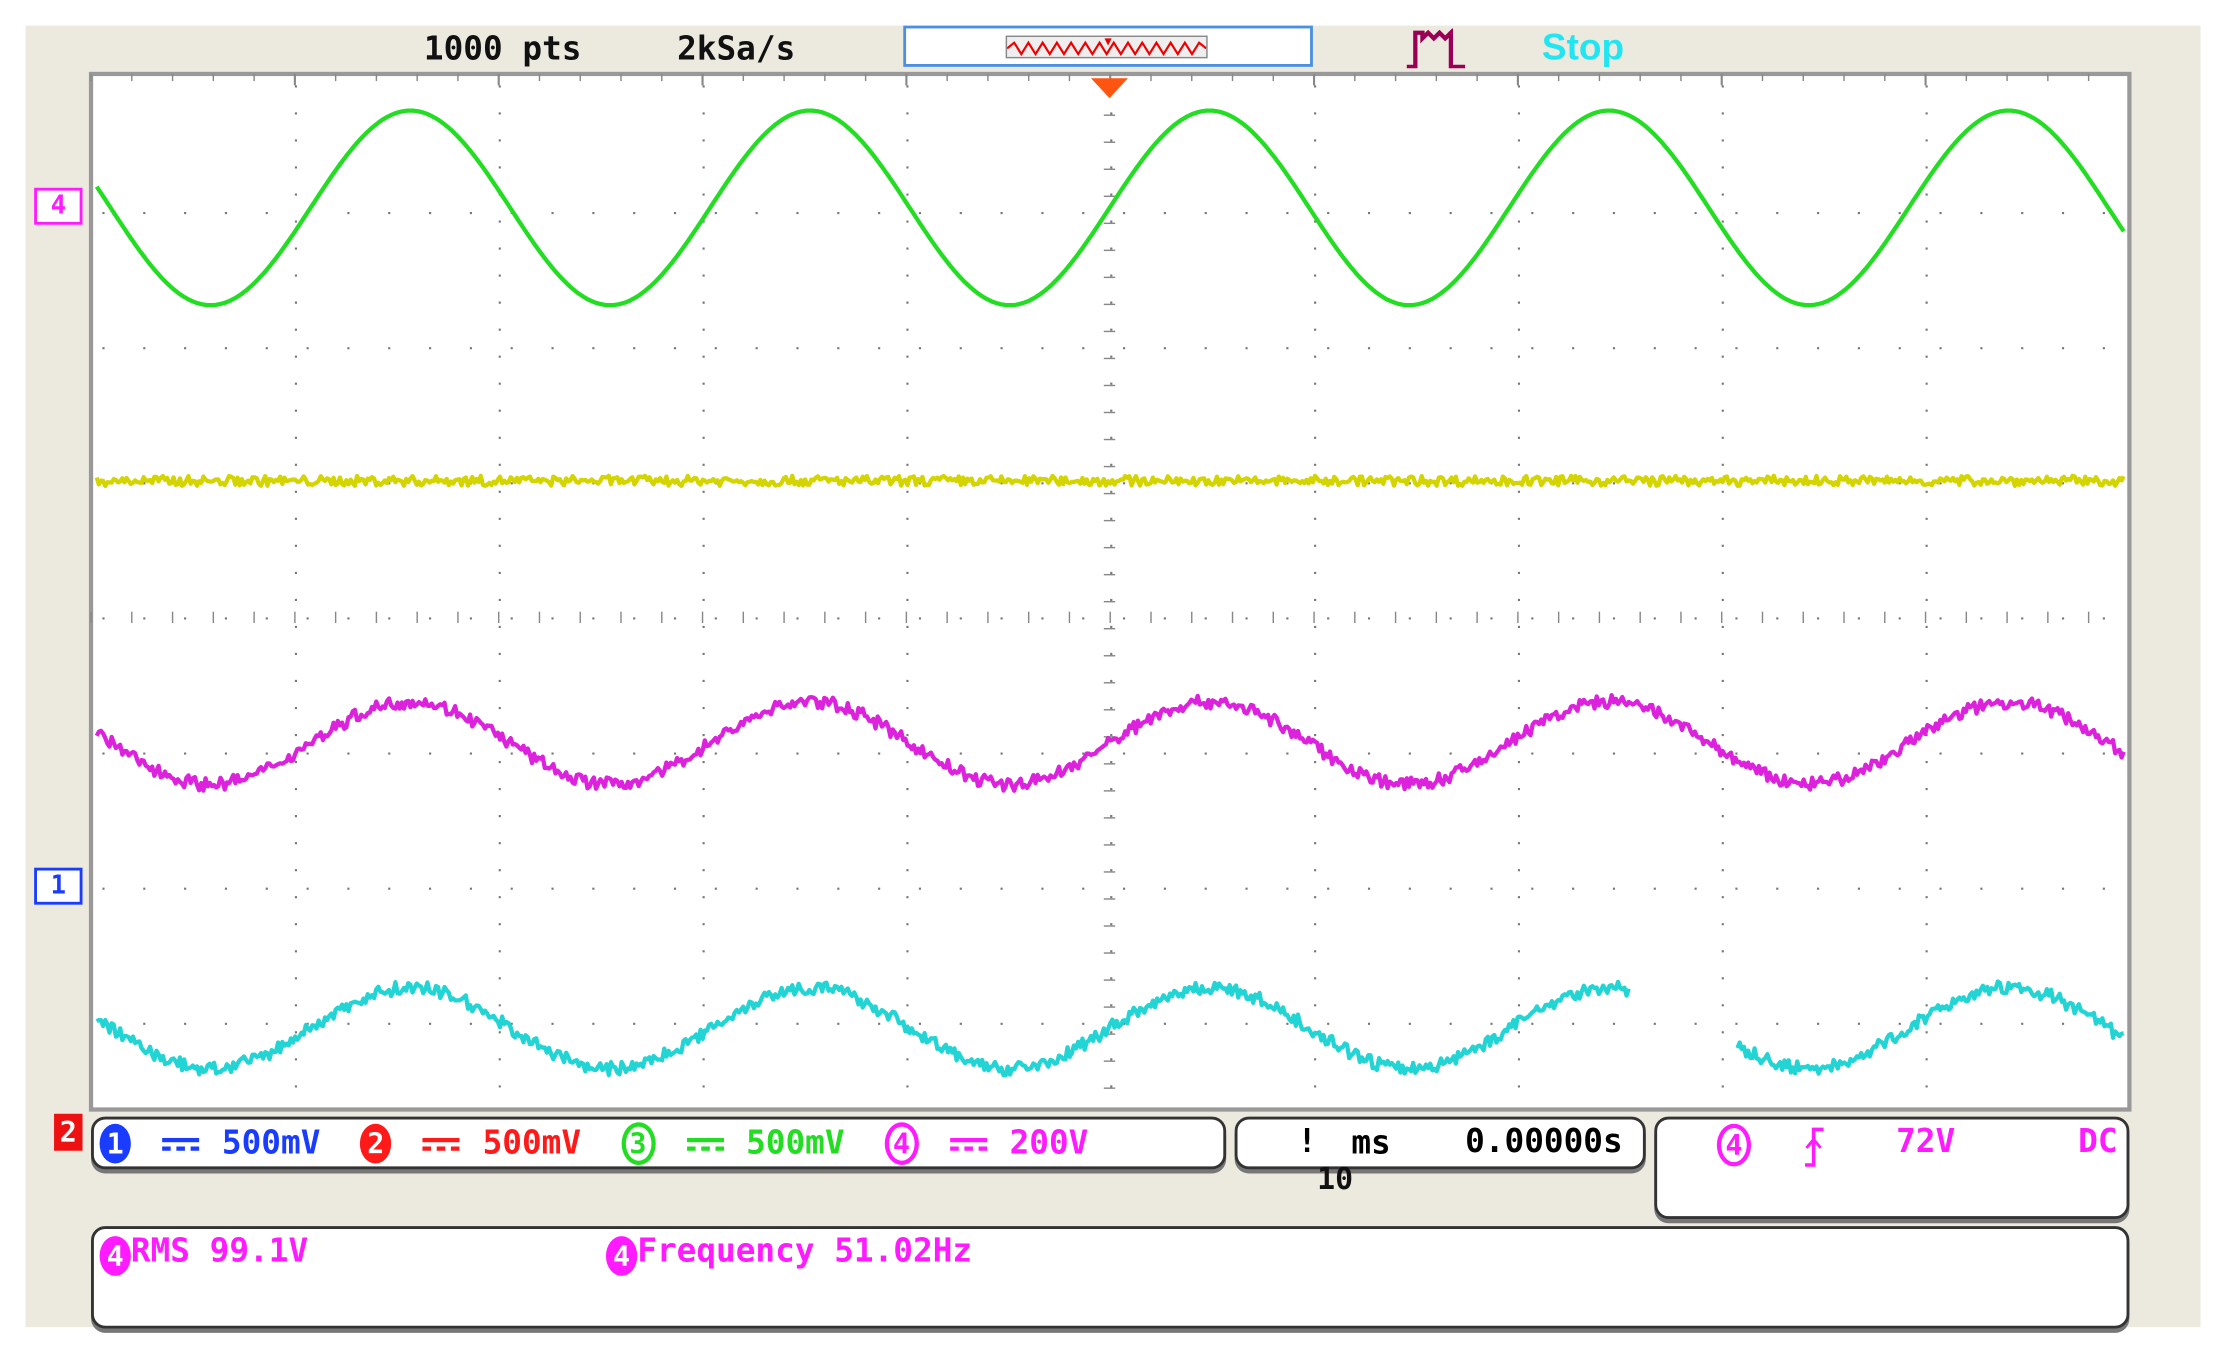 The height and width of the screenshot is (1353, 2219). Describe the element at coordinates (638, 1143) in the screenshot. I see `channel-chip: 3` at that location.